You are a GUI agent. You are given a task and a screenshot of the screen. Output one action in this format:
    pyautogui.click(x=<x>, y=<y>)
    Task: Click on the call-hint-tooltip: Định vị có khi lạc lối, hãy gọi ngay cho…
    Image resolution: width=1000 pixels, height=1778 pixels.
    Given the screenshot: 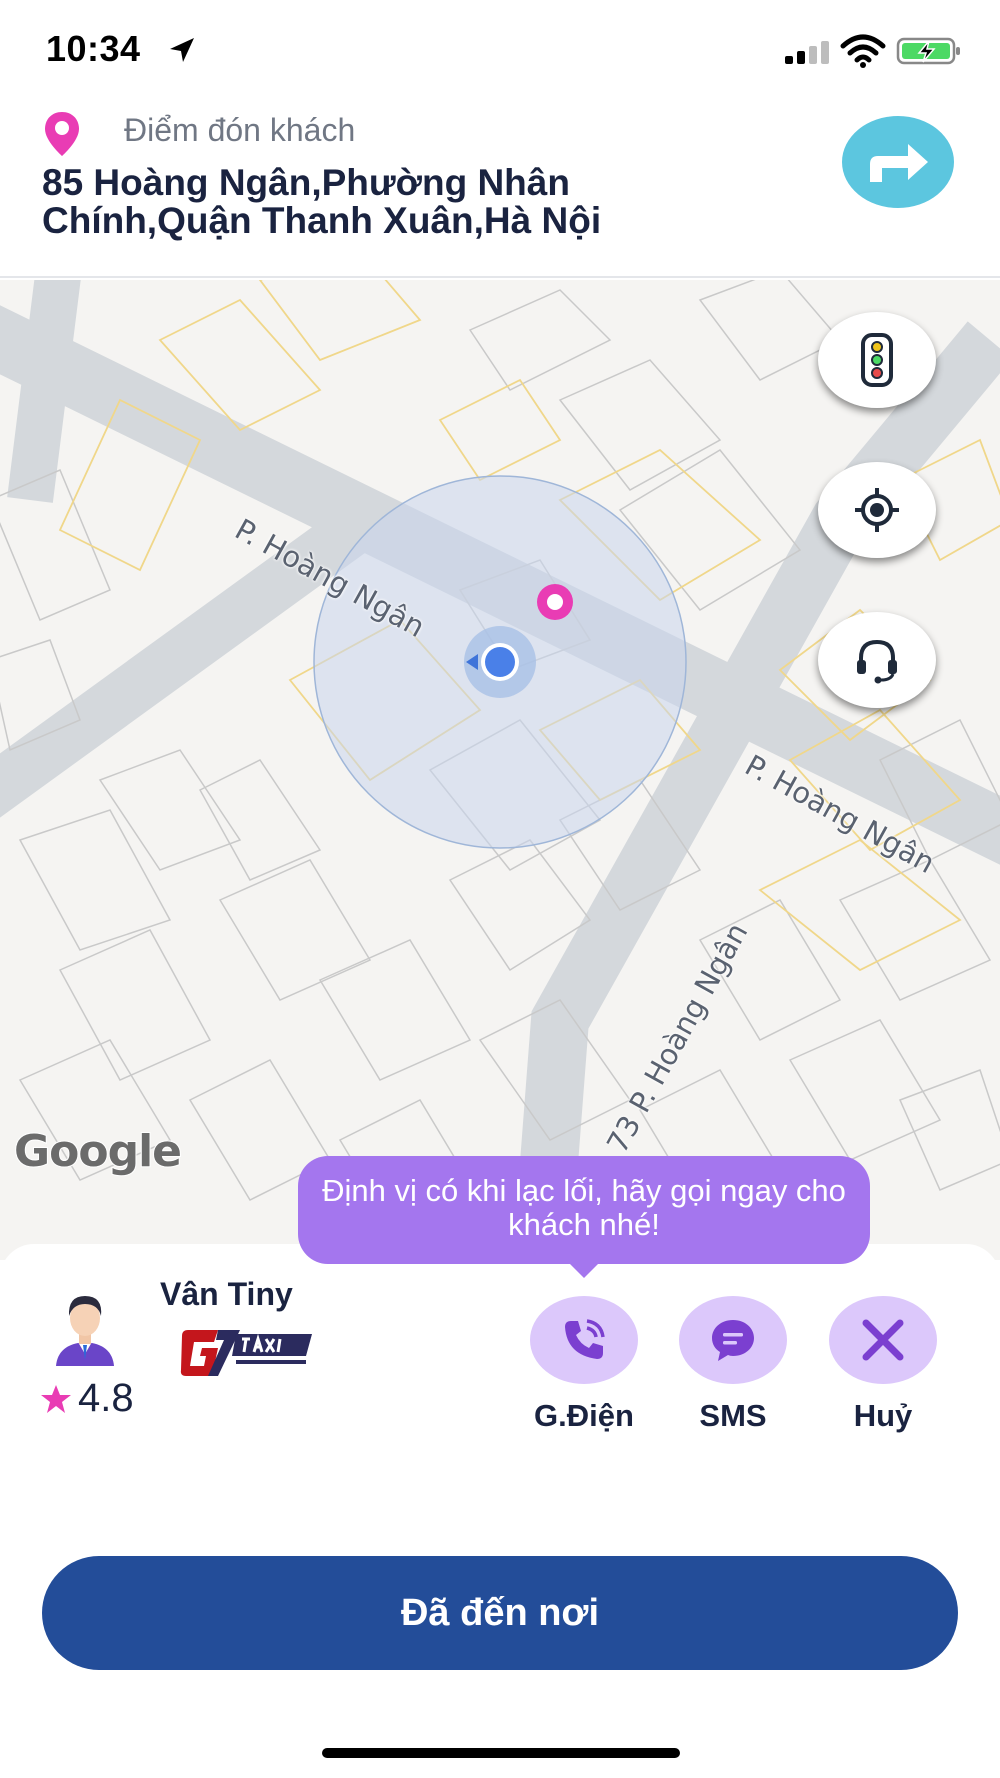 What is the action you would take?
    pyautogui.click(x=584, y=1210)
    